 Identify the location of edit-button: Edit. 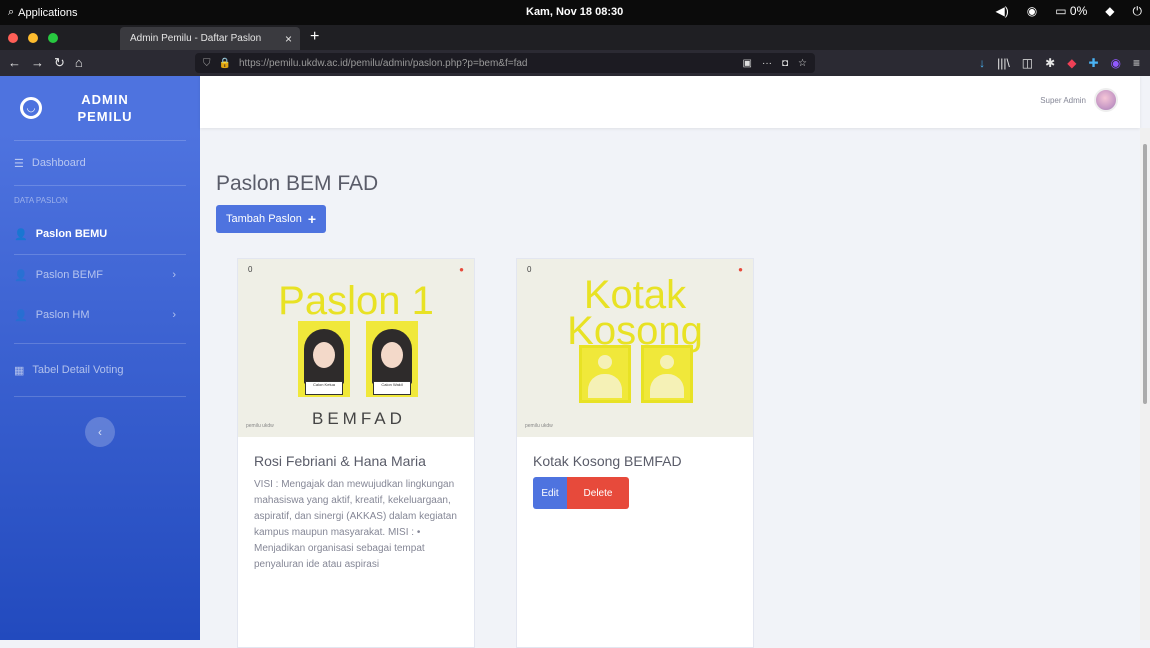
(550, 493).